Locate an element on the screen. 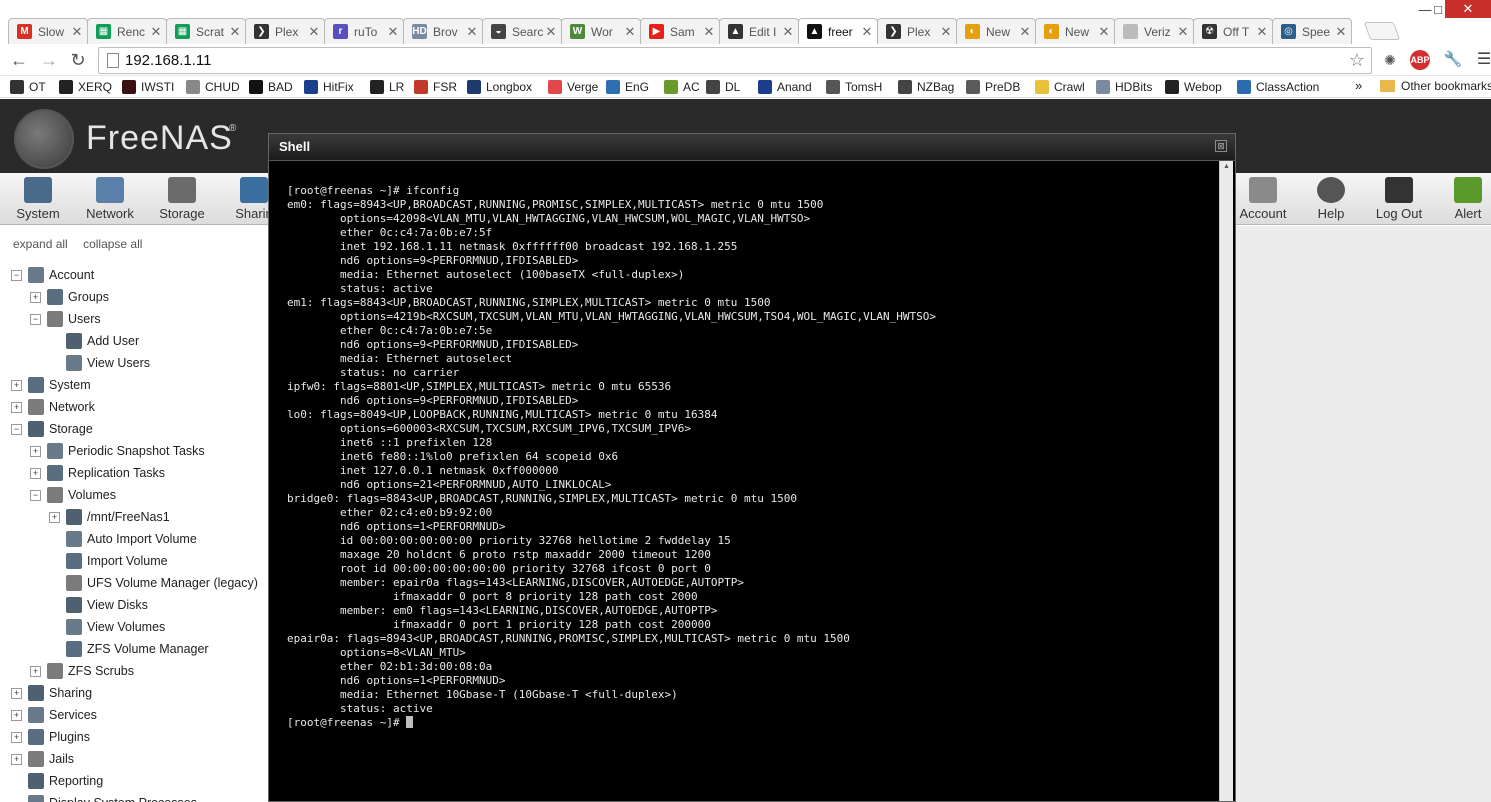  tree-item-sharing: + Sharing is located at coordinates (51, 693).